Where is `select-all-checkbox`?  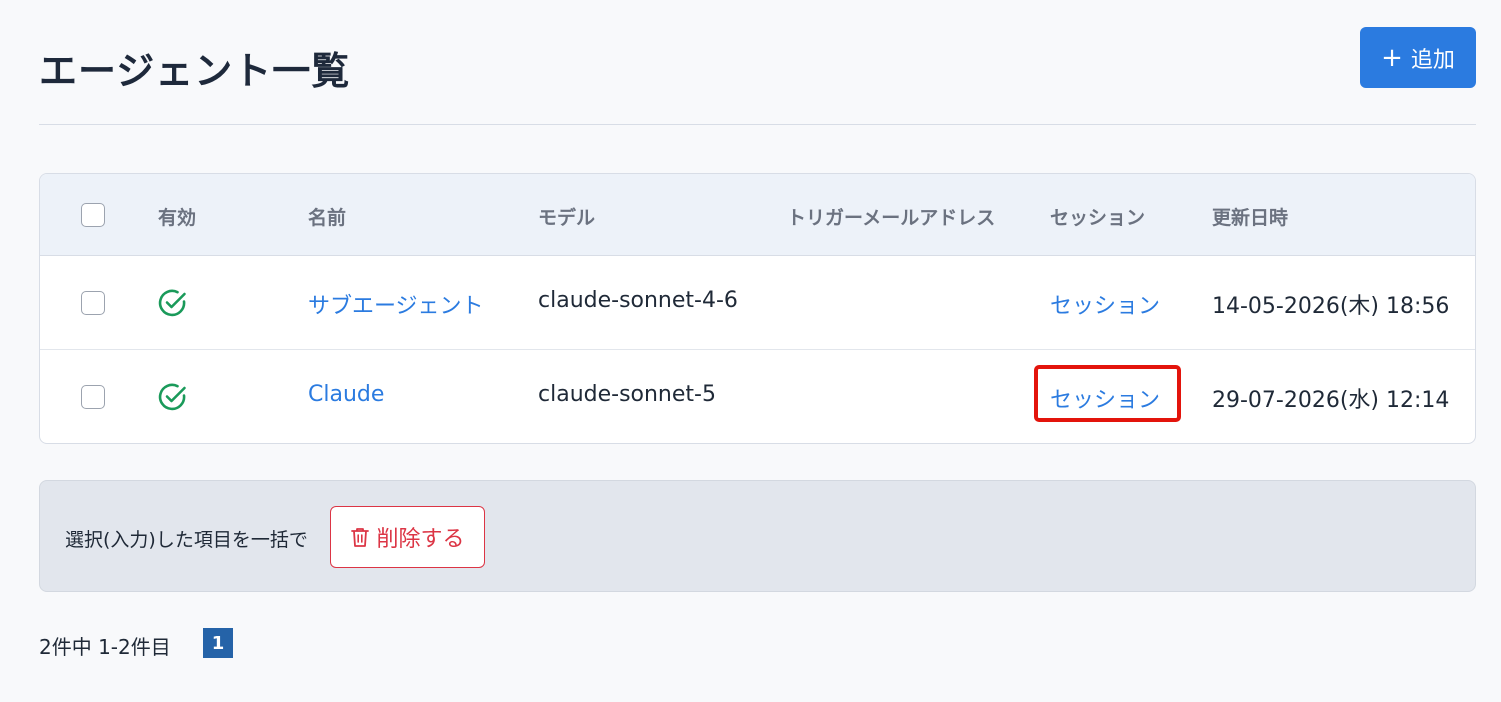
select-all-checkbox is located at coordinates (93, 215).